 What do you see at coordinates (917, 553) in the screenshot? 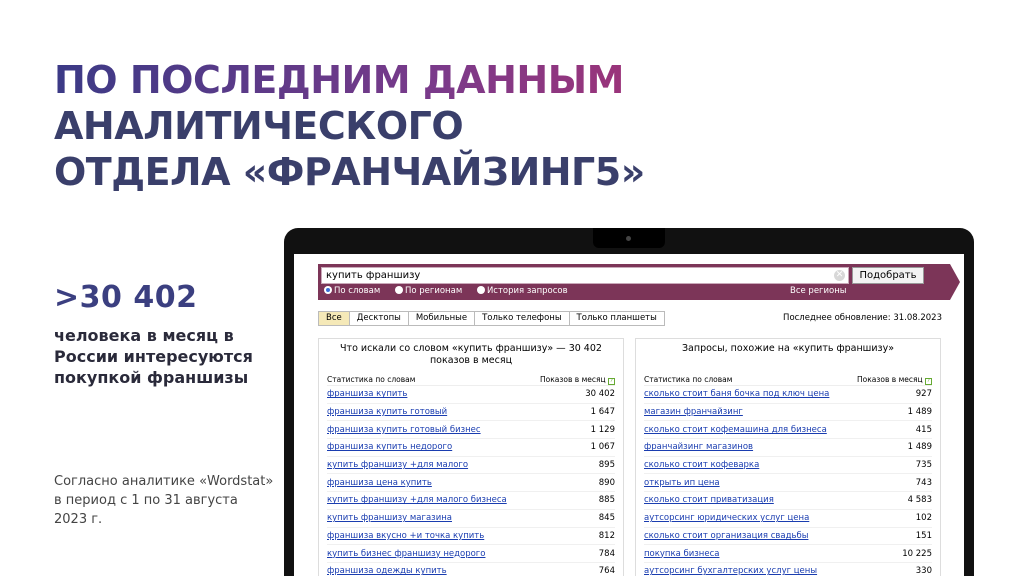
I see `impressions-count: 10 225` at bounding box center [917, 553].